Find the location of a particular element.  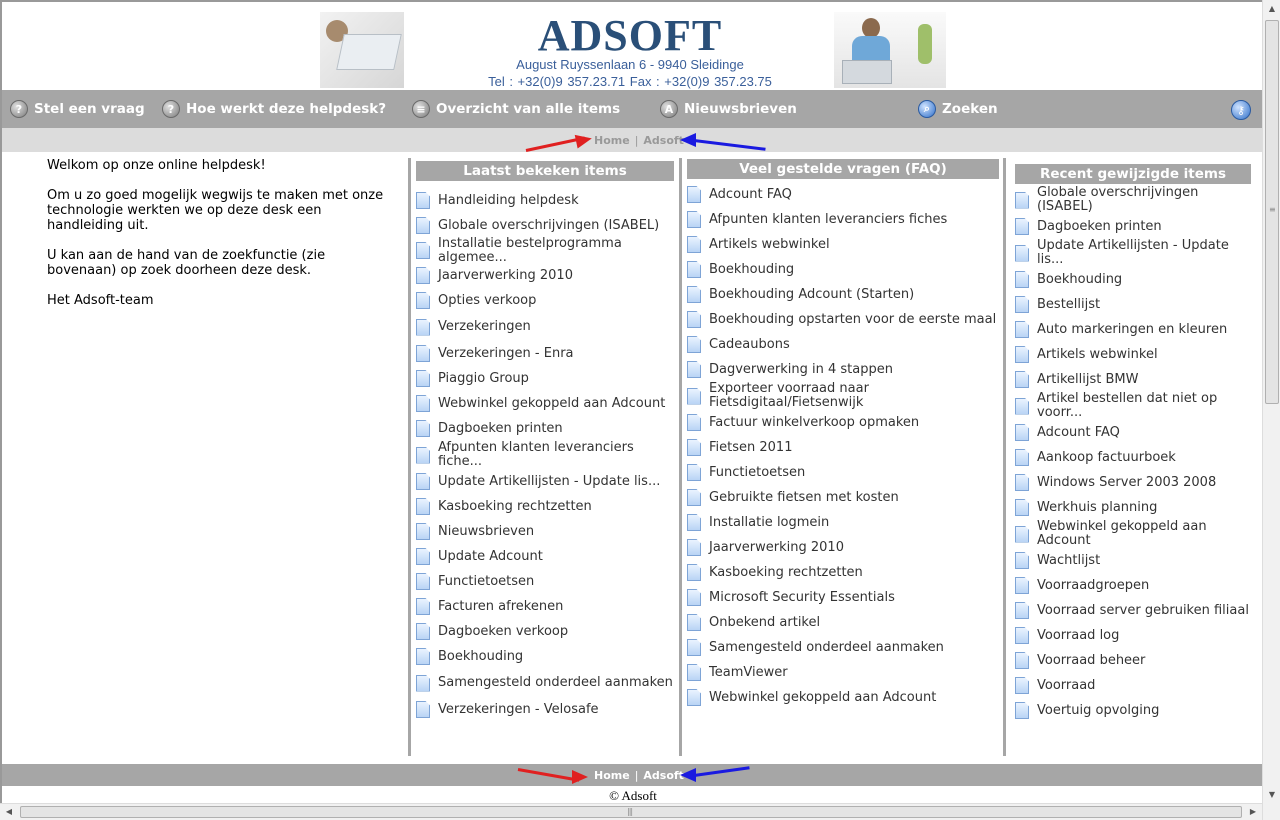

vertical-scroll-thumb: ≡ is located at coordinates (1272, 212).